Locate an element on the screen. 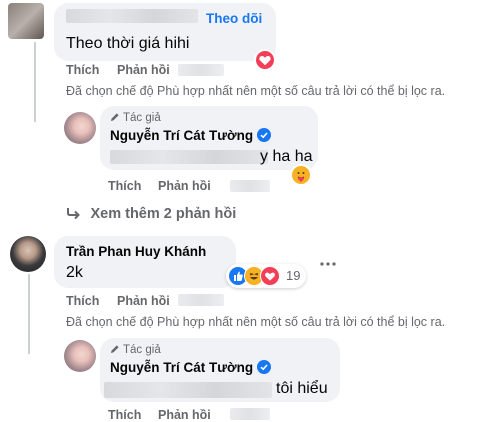  view-more-replies-link: Xem thêm 2 phản hồi is located at coordinates (151, 214).